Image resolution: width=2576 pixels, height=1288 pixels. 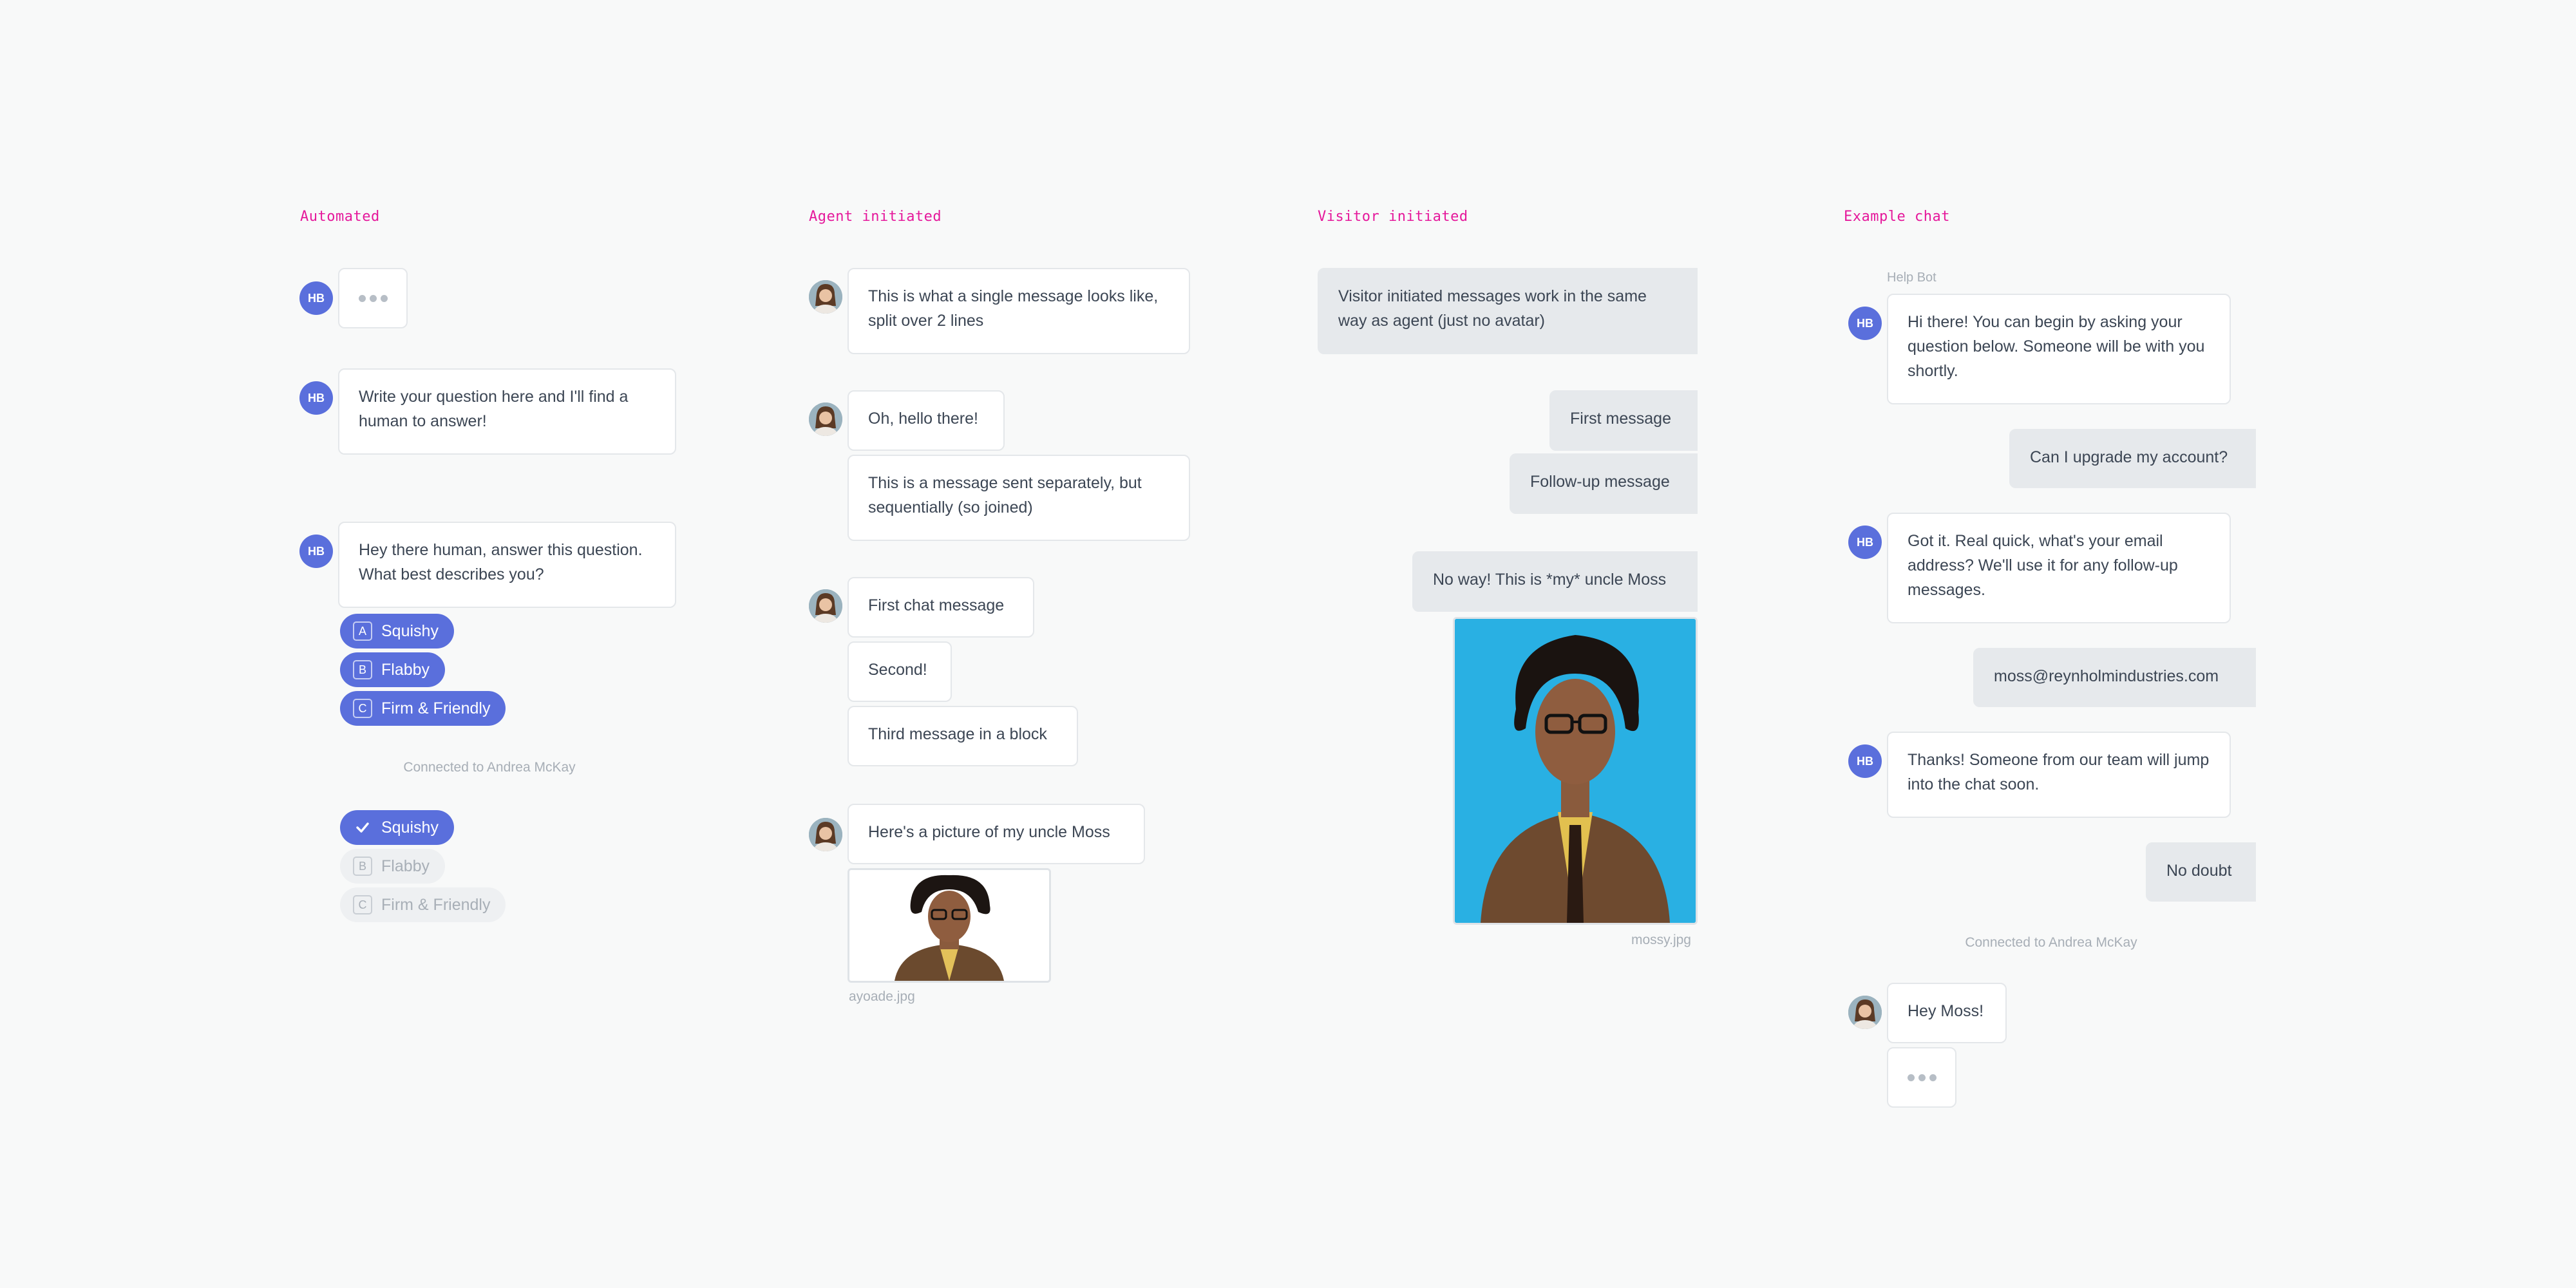 What do you see at coordinates (1555, 581) in the screenshot?
I see `visitor-message: No way! This is *my* uncle Moss` at bounding box center [1555, 581].